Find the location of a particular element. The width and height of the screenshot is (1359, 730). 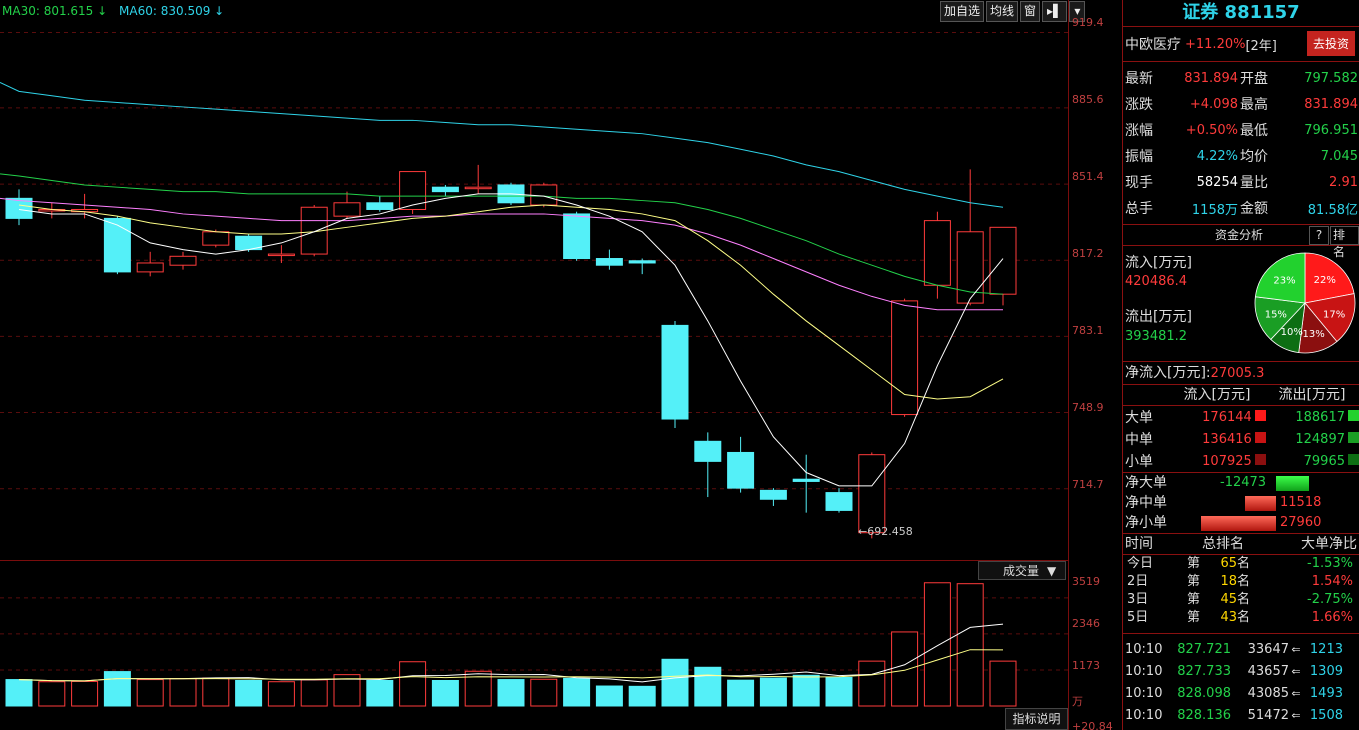

tick-price: 828.098 is located at coordinates (1204, 693).